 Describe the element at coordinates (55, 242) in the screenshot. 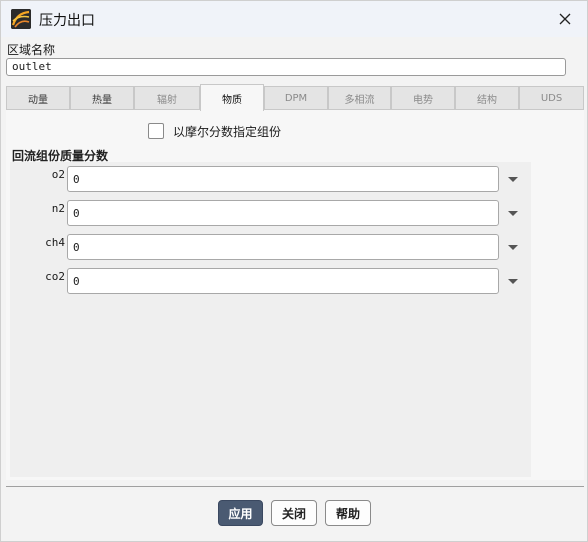

I see `species-label-ch4: ch4` at that location.